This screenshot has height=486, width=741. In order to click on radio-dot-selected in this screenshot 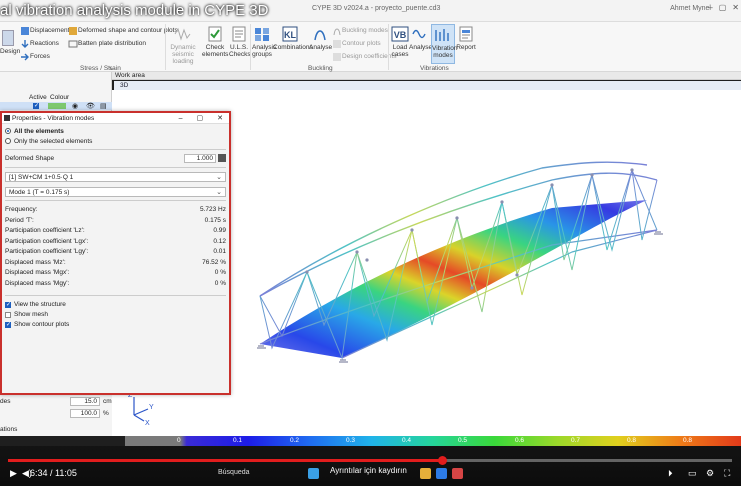, I will do `click(8, 131)`.